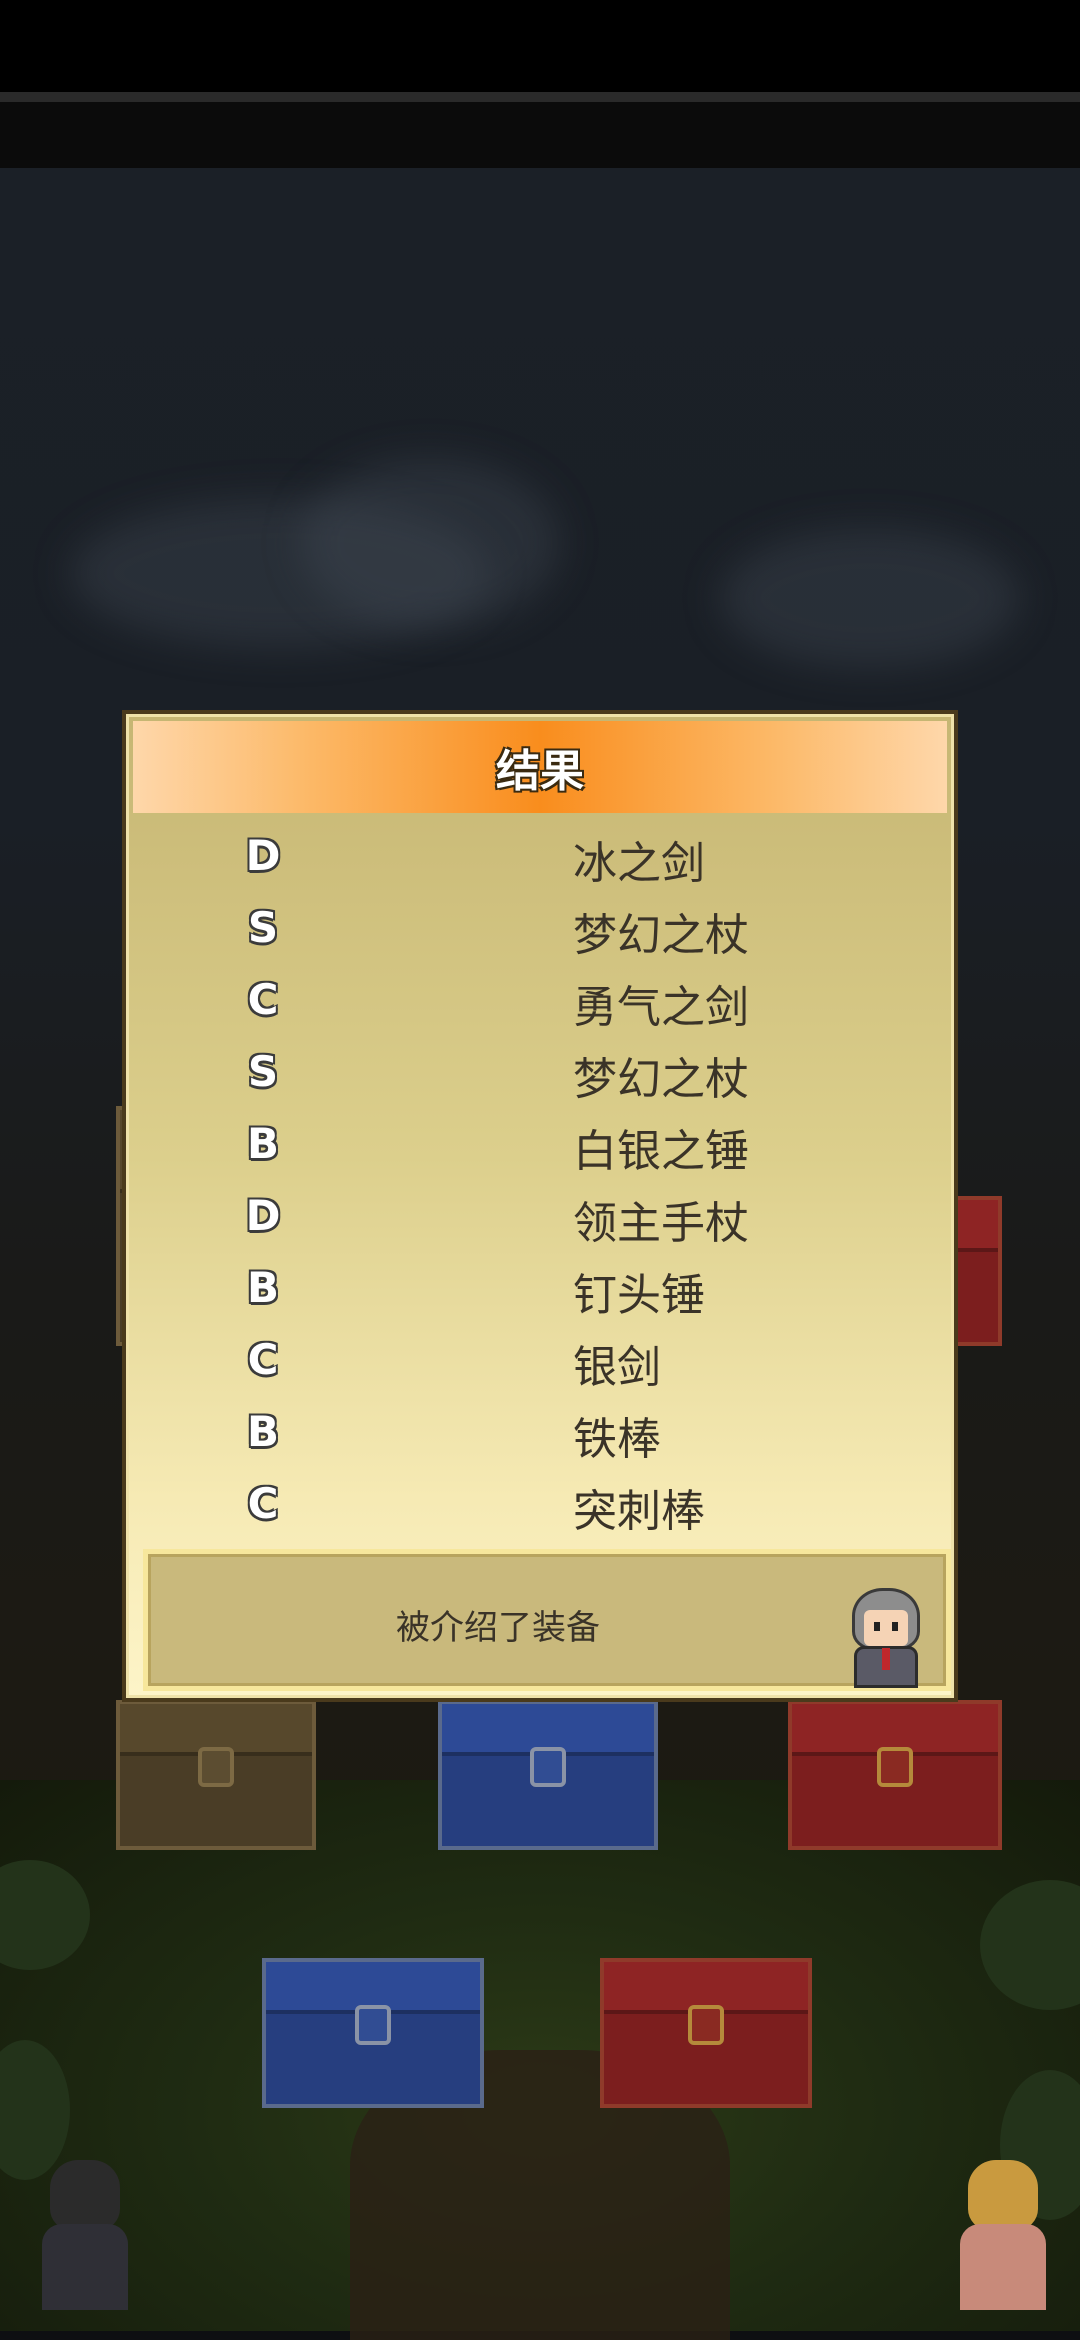 This screenshot has width=1080, height=2340. I want to click on item-name: 领主手杖, so click(661, 1223).